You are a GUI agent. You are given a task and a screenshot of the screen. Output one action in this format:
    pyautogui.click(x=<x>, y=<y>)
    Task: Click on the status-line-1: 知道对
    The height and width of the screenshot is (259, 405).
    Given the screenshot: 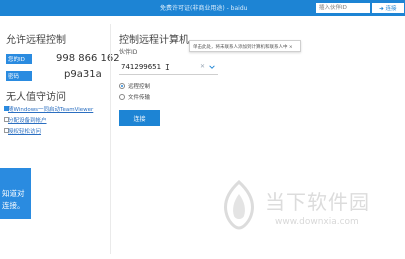 What is the action you would take?
    pyautogui.click(x=13, y=193)
    